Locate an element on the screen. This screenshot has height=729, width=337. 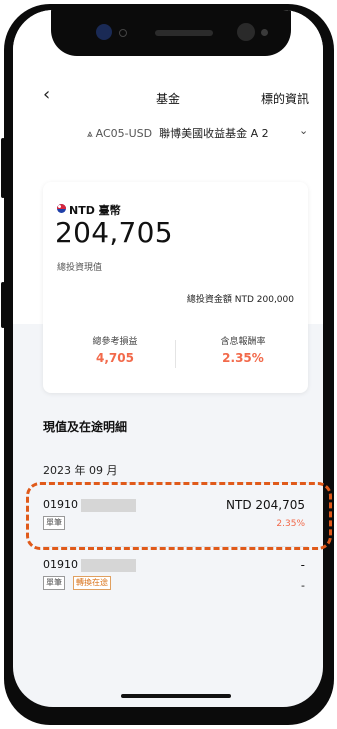
details-title: 現值及在途明細 is located at coordinates (85, 427).